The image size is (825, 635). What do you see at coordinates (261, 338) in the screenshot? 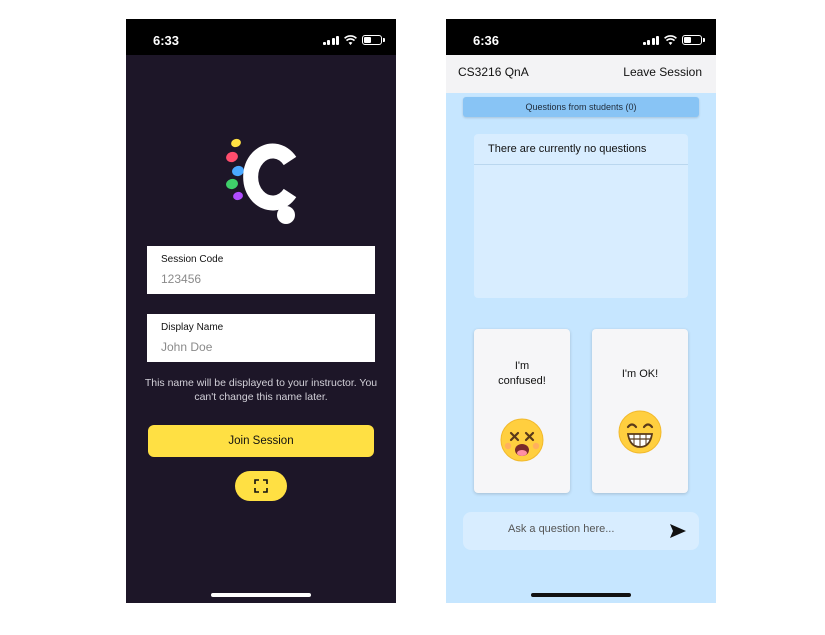
I see `display-name-field: Display Name` at bounding box center [261, 338].